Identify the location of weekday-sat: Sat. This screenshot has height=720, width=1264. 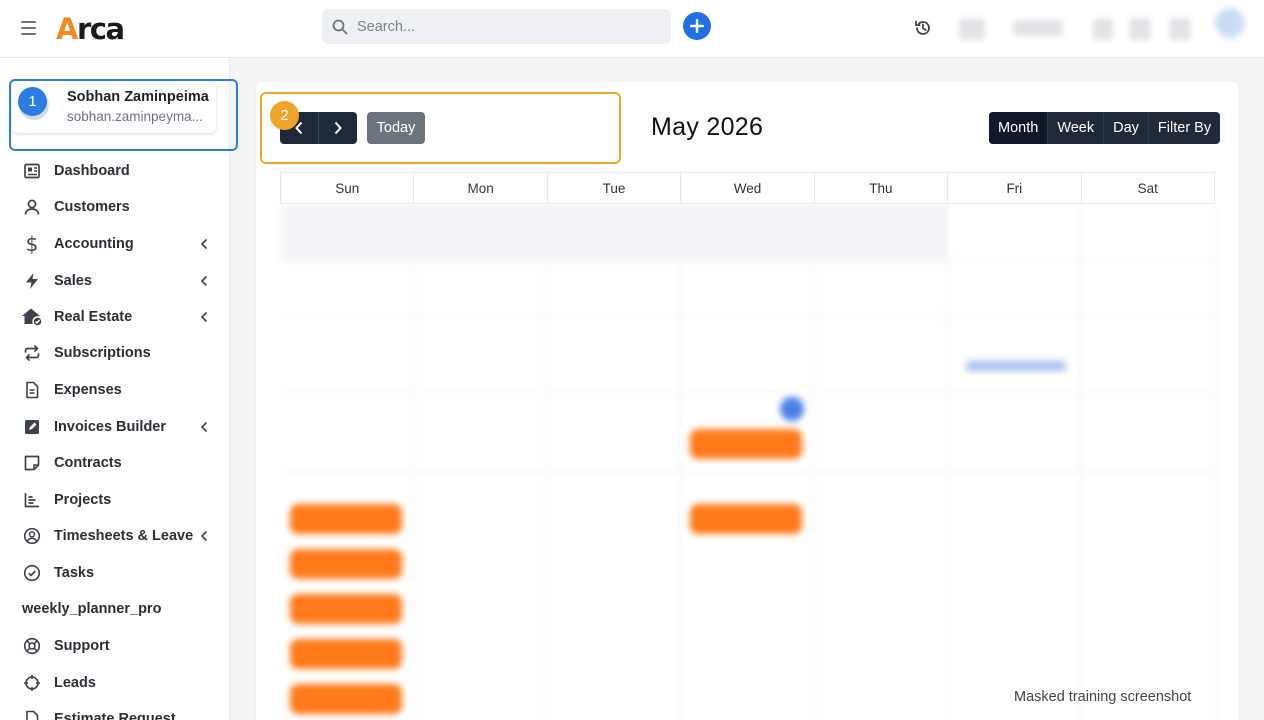
(1148, 188).